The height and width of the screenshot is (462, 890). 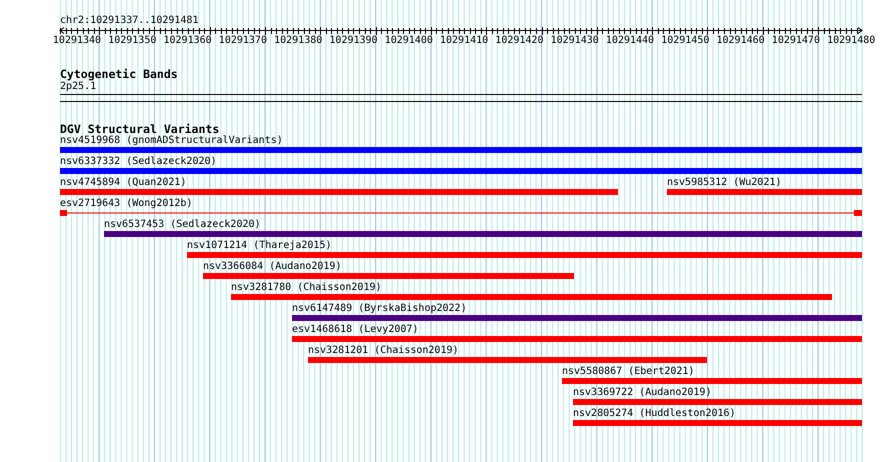 What do you see at coordinates (464, 41) in the screenshot?
I see `tick-label: 10291410` at bounding box center [464, 41].